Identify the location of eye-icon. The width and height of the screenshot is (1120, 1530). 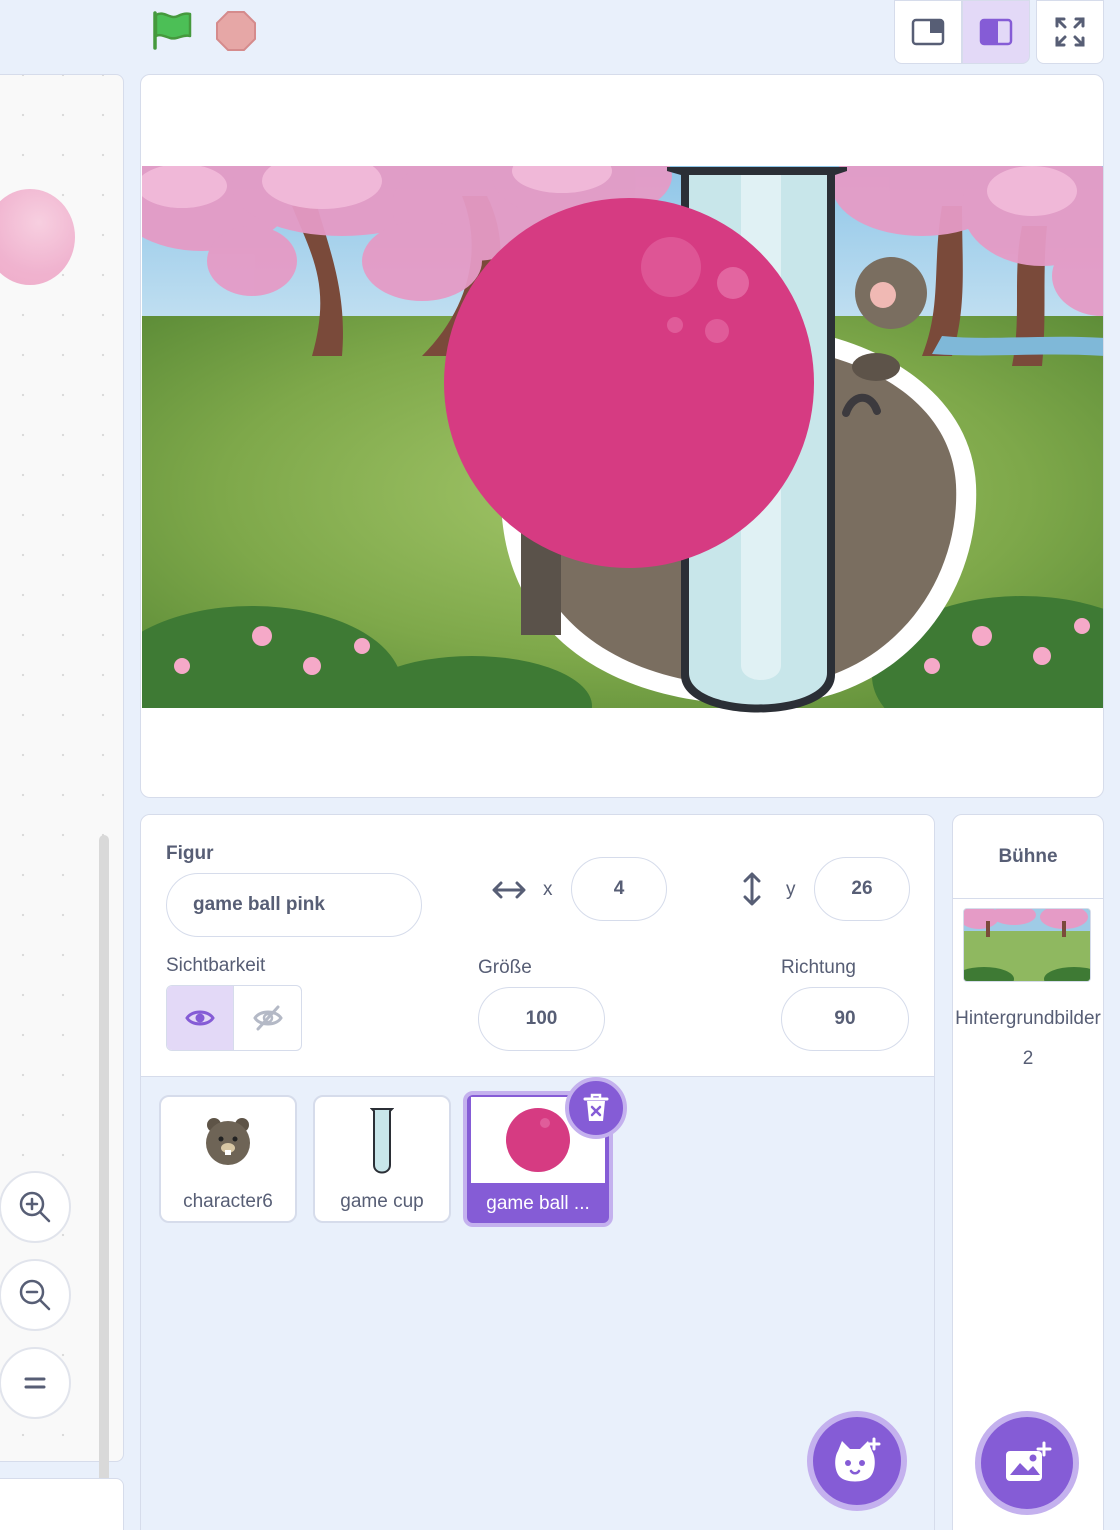
(200, 1018).